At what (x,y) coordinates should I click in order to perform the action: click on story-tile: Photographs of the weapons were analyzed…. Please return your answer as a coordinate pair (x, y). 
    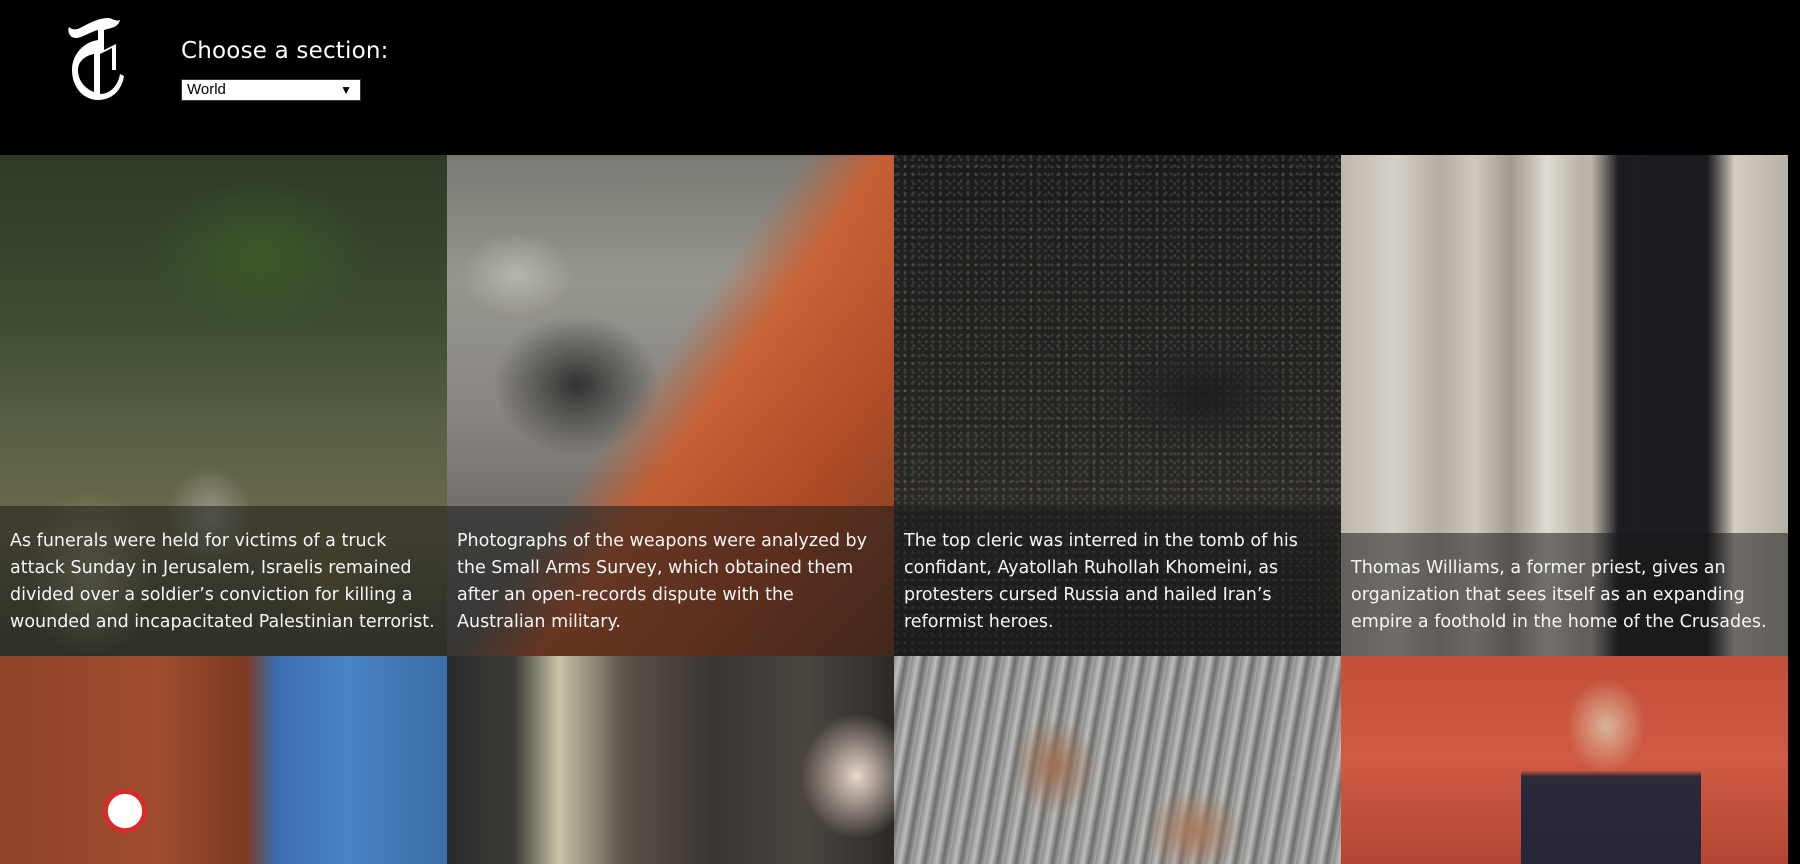
    Looking at the image, I should click on (670, 405).